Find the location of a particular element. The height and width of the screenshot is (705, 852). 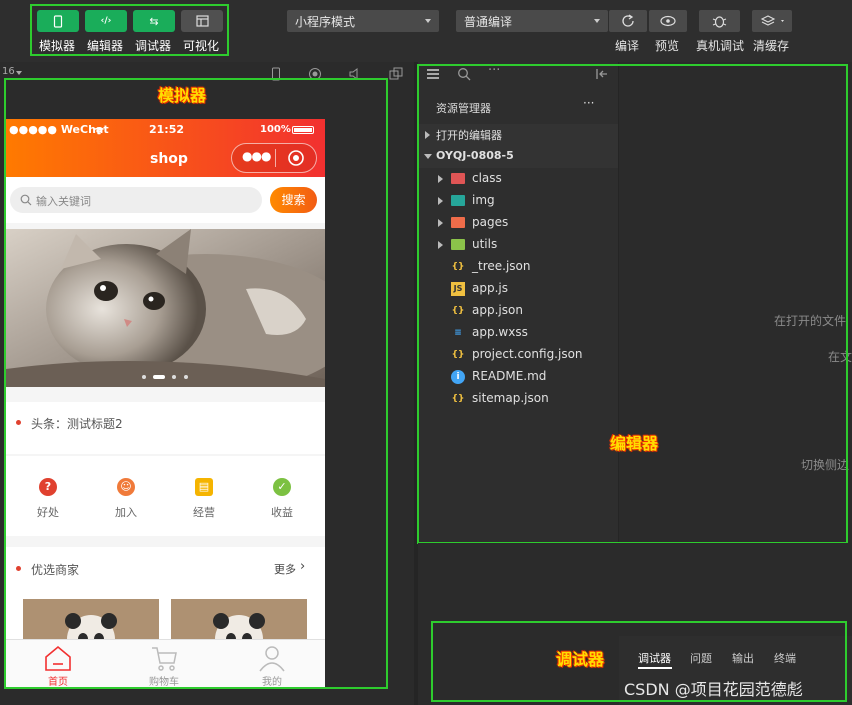

mode-buttons-highlight is located at coordinates (129, 30).